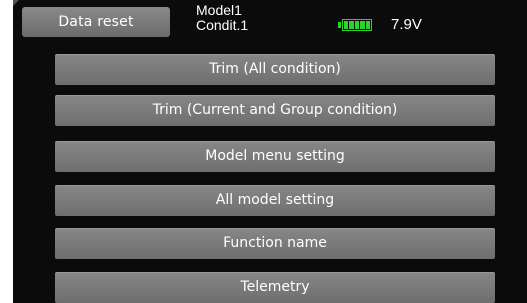  Describe the element at coordinates (275, 200) in the screenshot. I see `all-model-setting-button: All model setting` at that location.